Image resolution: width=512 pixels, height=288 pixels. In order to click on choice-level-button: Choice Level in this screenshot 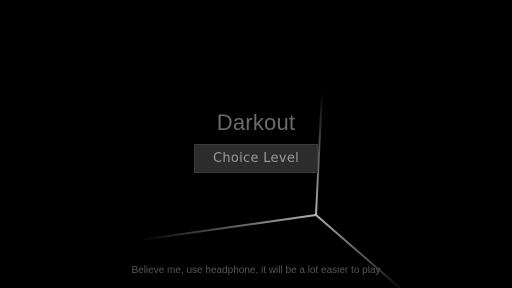, I will do `click(256, 158)`.